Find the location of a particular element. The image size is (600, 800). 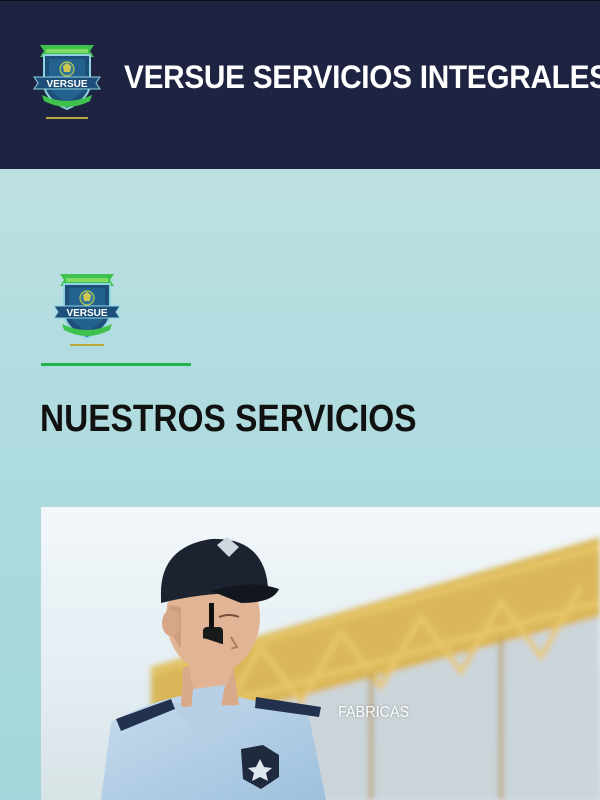

section-title: NUESTROS SERVICIOS is located at coordinates (228, 419).